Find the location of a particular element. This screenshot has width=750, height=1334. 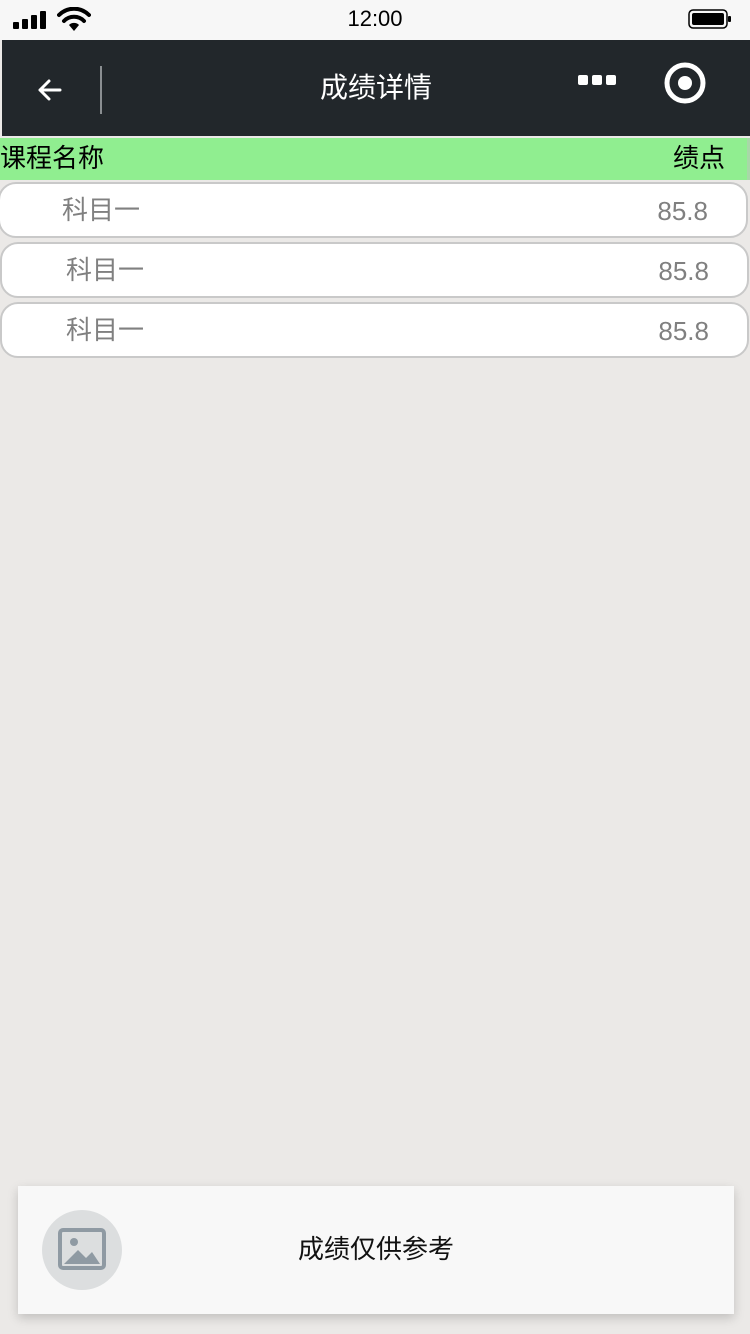

toast: 成绩仅供参考 is located at coordinates (376, 1250).